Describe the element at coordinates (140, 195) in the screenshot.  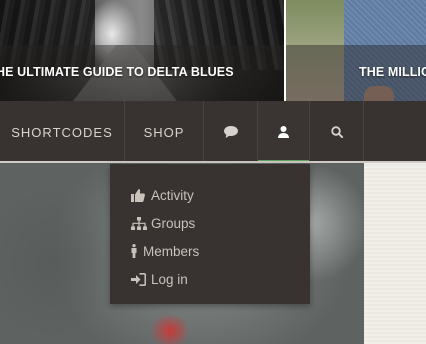
I see `thumbs-up-icon` at that location.